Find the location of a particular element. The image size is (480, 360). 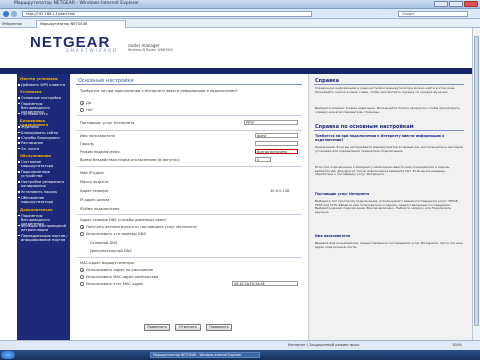

favorites-button: Избранное is located at coordinates (12, 24).